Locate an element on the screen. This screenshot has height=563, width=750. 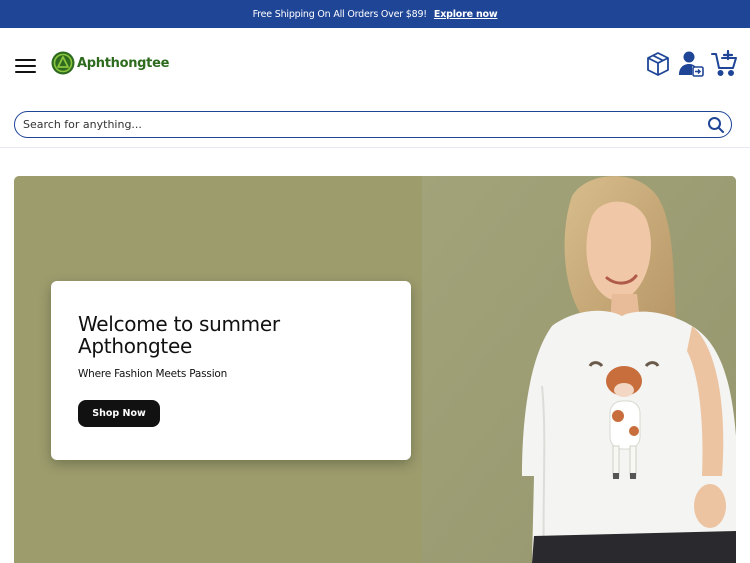
logo-text: Aphthongtee is located at coordinates (123, 63).